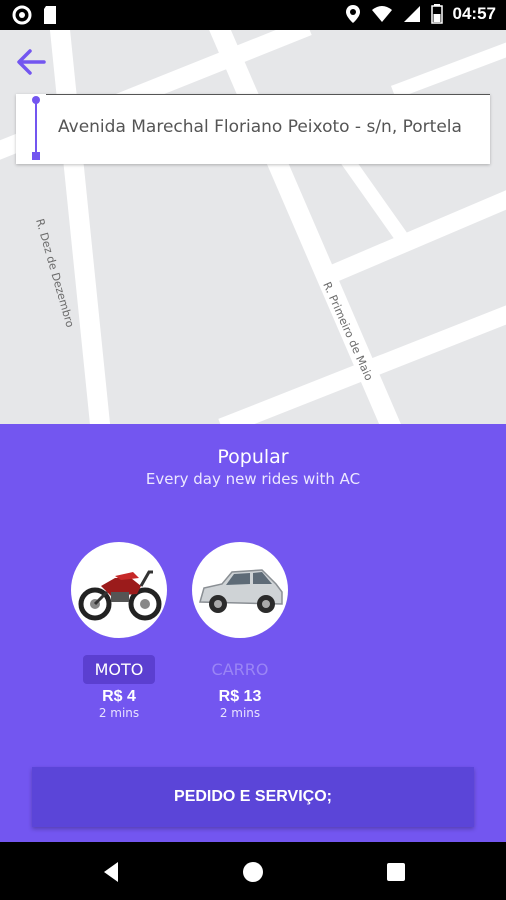 Image resolution: width=506 pixels, height=900 pixels. What do you see at coordinates (253, 457) in the screenshot?
I see `category-title: Popular` at bounding box center [253, 457].